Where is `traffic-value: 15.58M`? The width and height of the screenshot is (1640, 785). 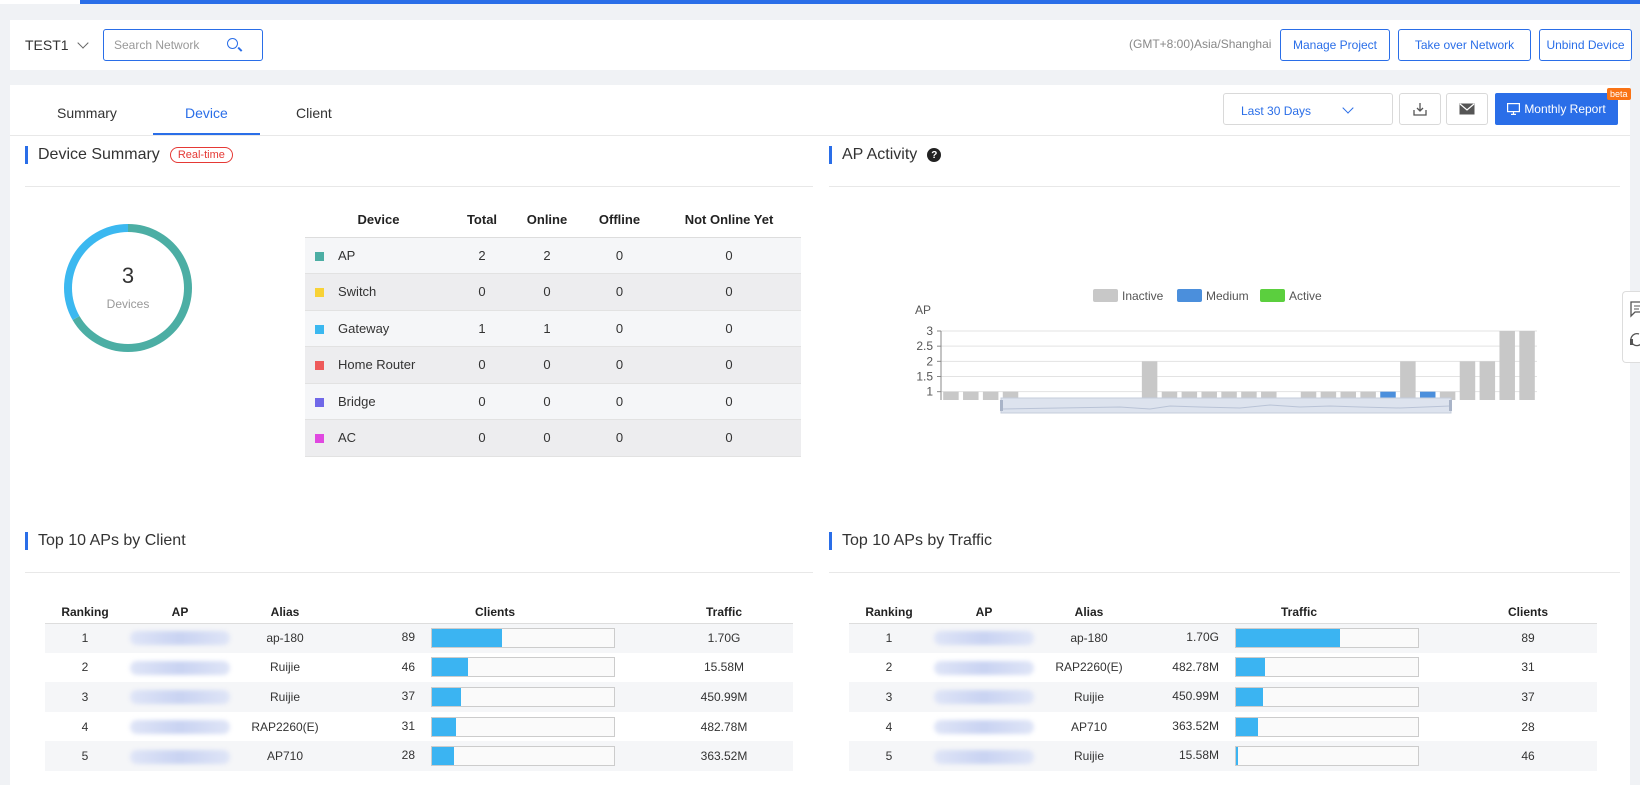 traffic-value: 15.58M is located at coordinates (1198, 755).